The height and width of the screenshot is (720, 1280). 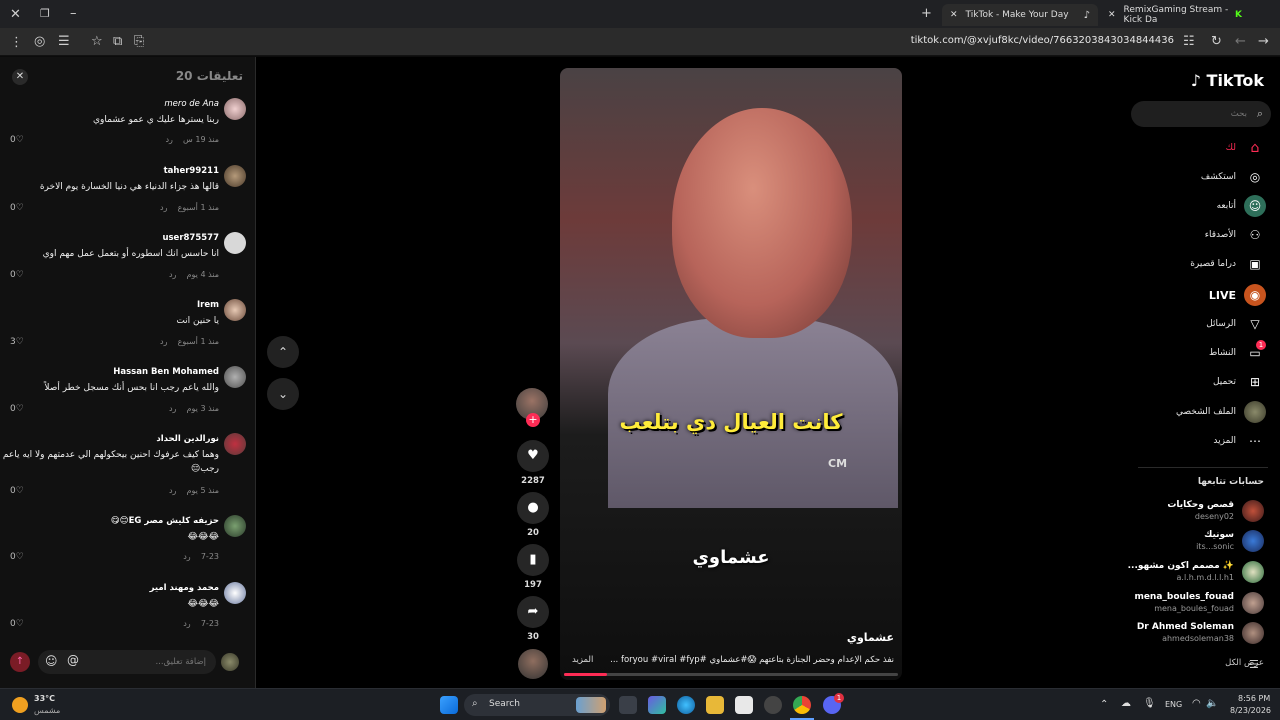 I want to click on store-icon, so click(x=744, y=705).